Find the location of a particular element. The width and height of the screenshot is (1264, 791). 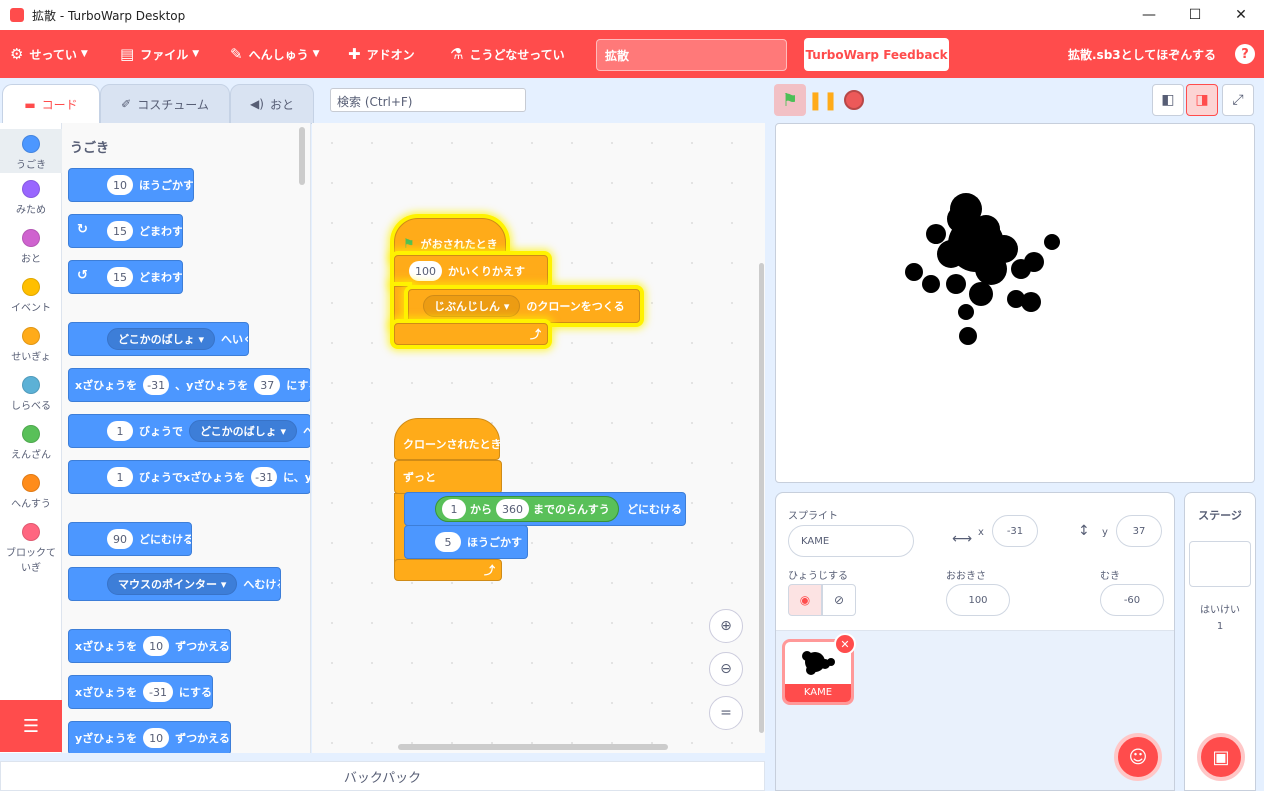

pause-button: ❚❚ is located at coordinates (823, 100).